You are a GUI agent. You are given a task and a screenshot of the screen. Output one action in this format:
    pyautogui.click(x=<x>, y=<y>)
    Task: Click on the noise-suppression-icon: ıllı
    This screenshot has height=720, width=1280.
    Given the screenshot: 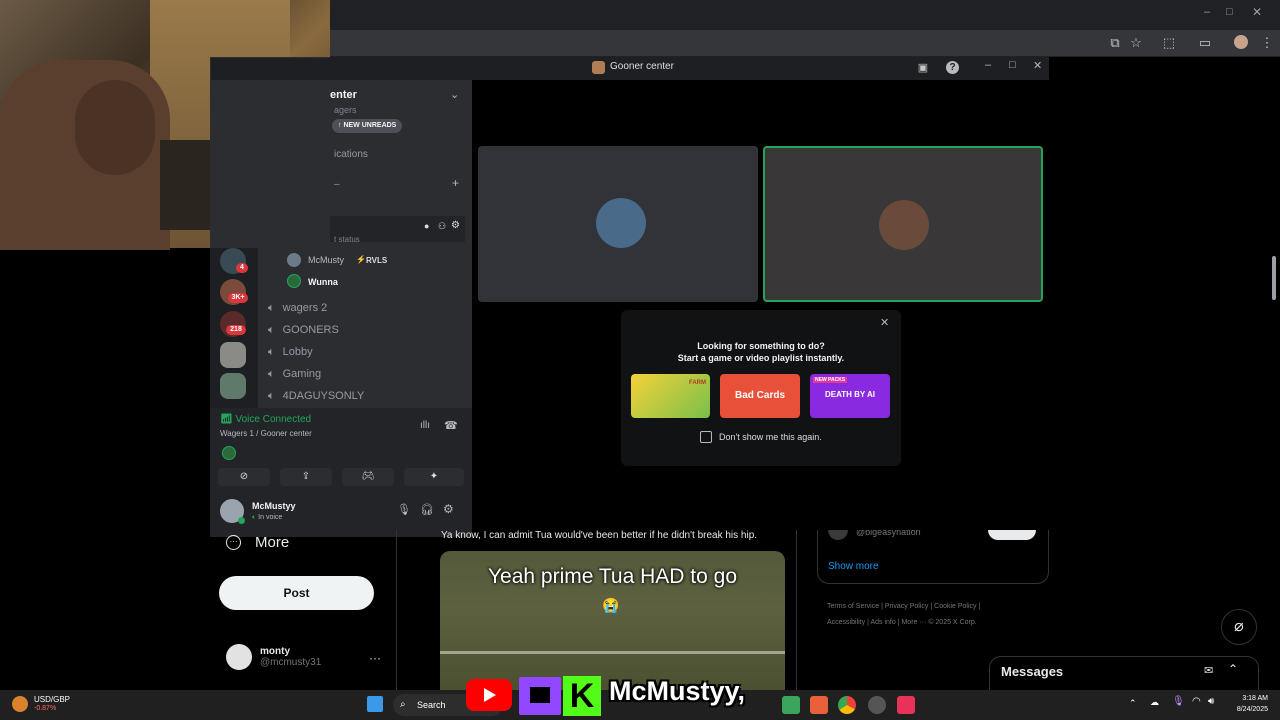 What is the action you would take?
    pyautogui.click(x=425, y=425)
    